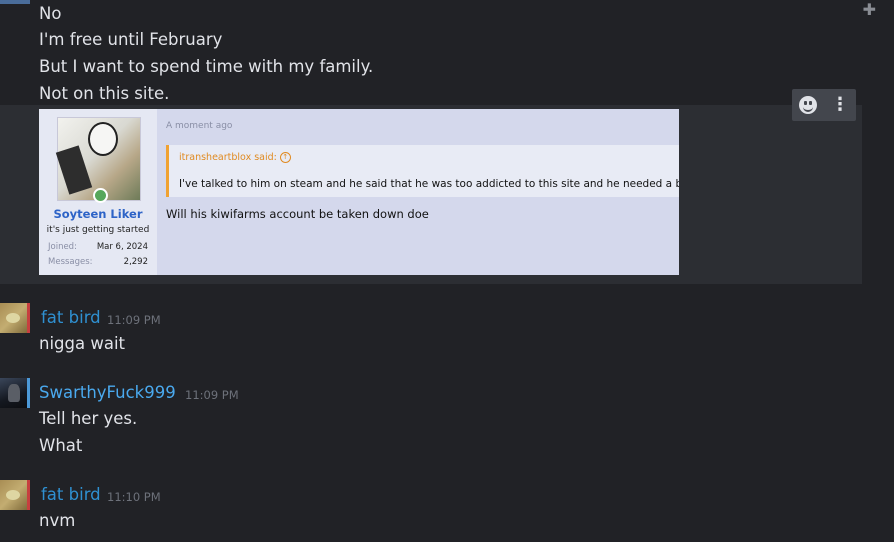 Image resolution: width=894 pixels, height=542 pixels. I want to click on embed-quote-author: itransheartblox said:, so click(228, 157).